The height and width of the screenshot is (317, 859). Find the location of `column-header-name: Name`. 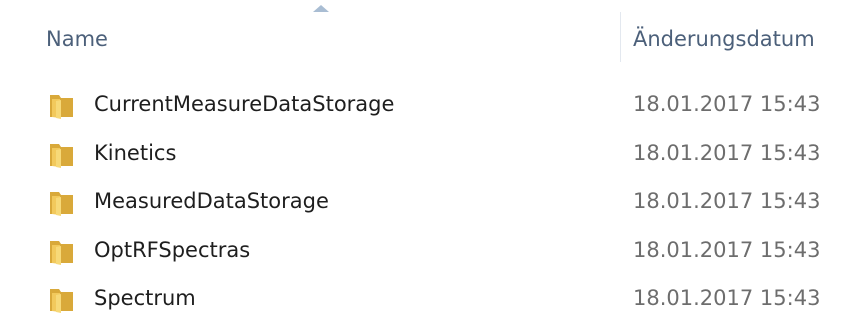

column-header-name: Name is located at coordinates (331, 35).